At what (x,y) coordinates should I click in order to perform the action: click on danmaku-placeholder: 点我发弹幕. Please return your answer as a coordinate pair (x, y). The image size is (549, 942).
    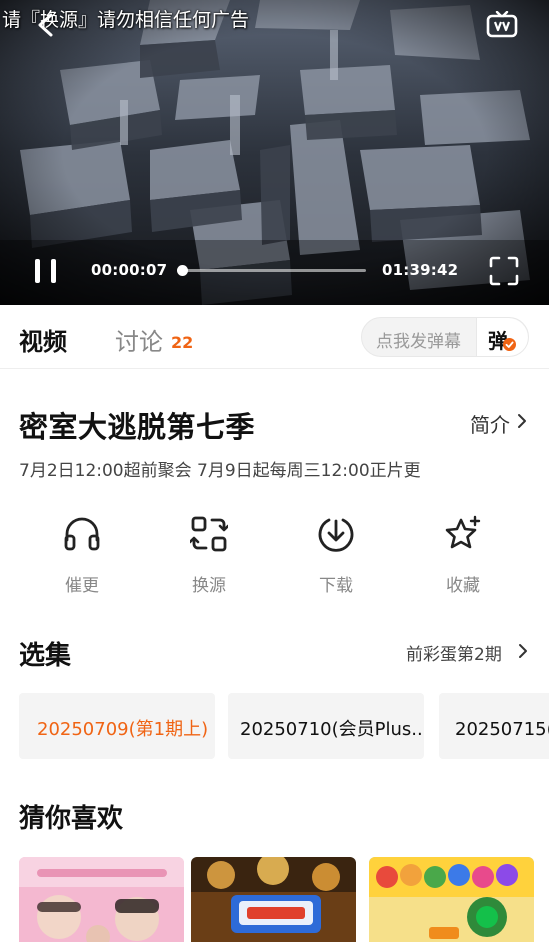
    Looking at the image, I should click on (418, 342).